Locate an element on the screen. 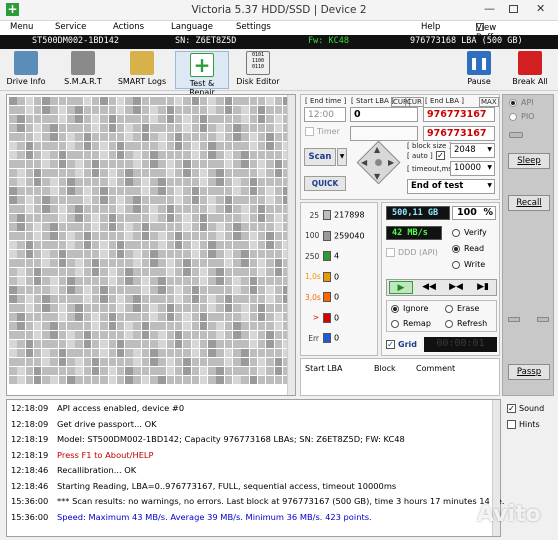 The width and height of the screenshot is (558, 540). skip-end-icon: ▶▮ is located at coordinates (483, 287).